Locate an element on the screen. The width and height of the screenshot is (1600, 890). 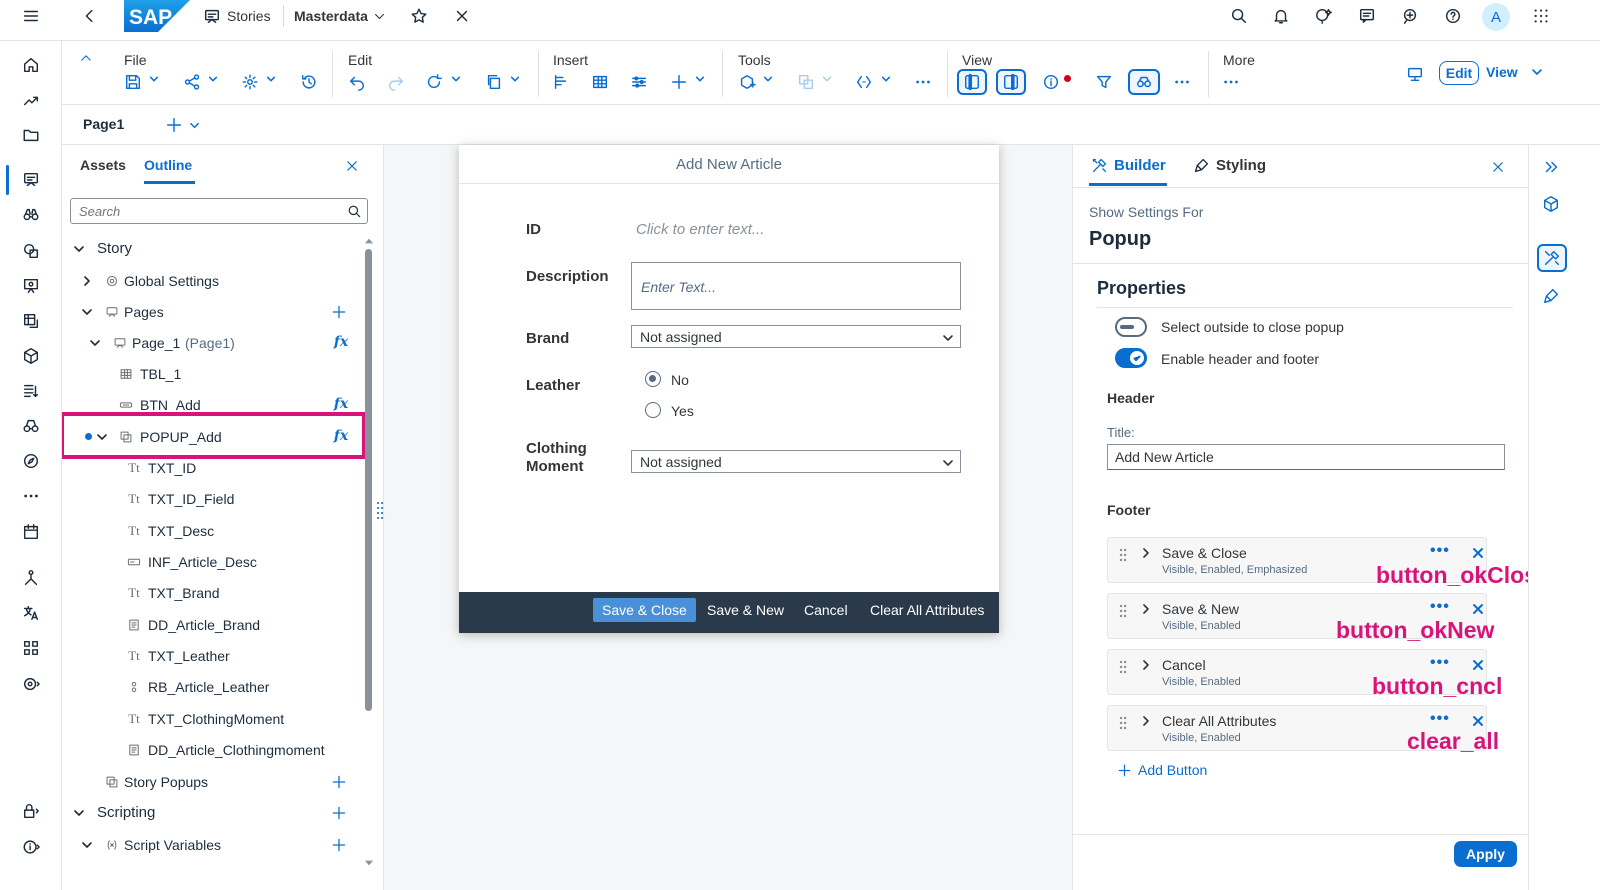
story-name: Masterdata is located at coordinates (331, 16).